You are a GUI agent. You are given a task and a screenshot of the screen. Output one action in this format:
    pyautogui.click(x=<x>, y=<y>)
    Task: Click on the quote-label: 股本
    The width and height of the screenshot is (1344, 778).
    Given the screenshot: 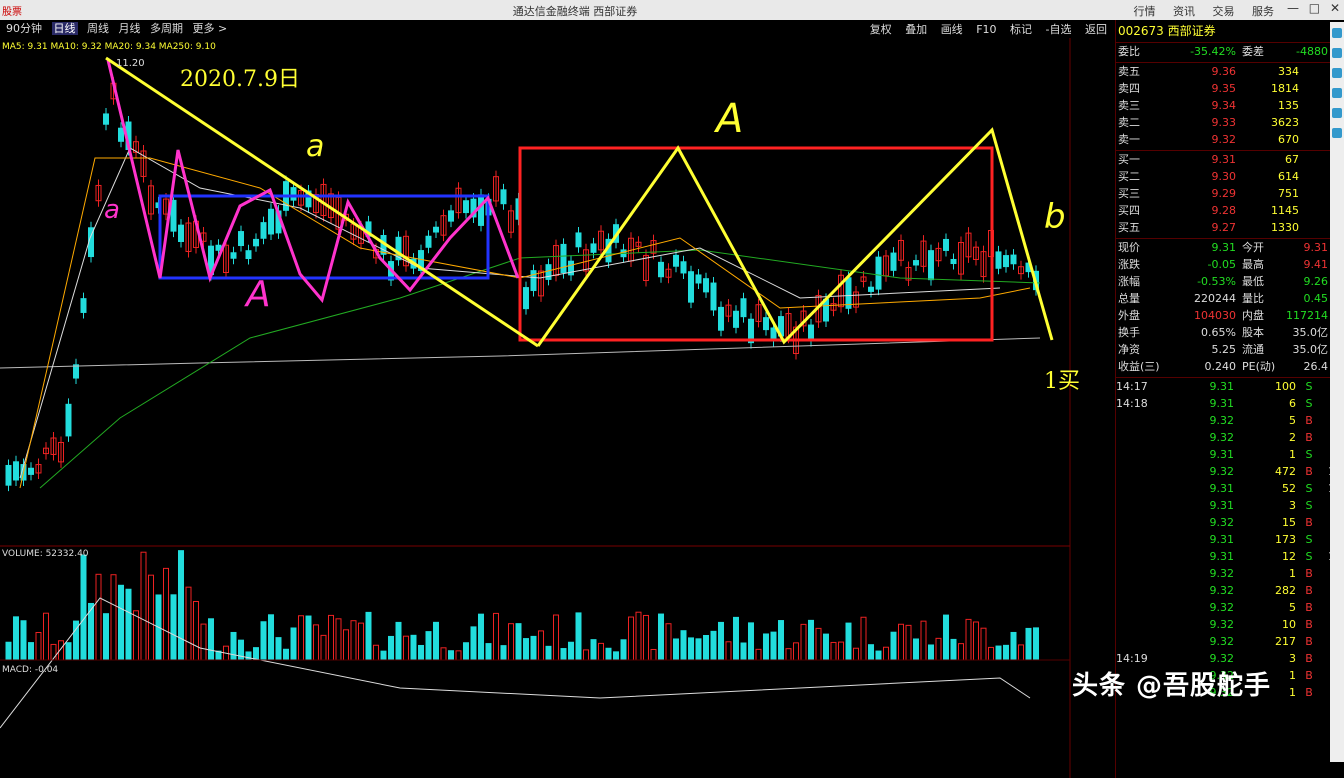 What is the action you would take?
    pyautogui.click(x=1253, y=332)
    